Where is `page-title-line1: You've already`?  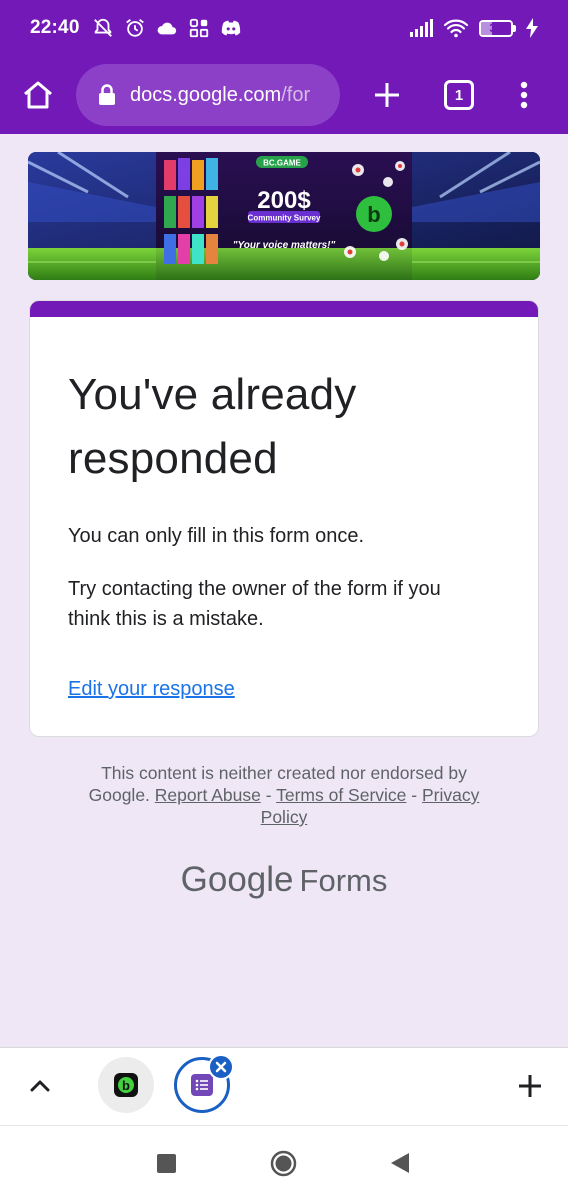
page-title-line1: You've already is located at coordinates (212, 394).